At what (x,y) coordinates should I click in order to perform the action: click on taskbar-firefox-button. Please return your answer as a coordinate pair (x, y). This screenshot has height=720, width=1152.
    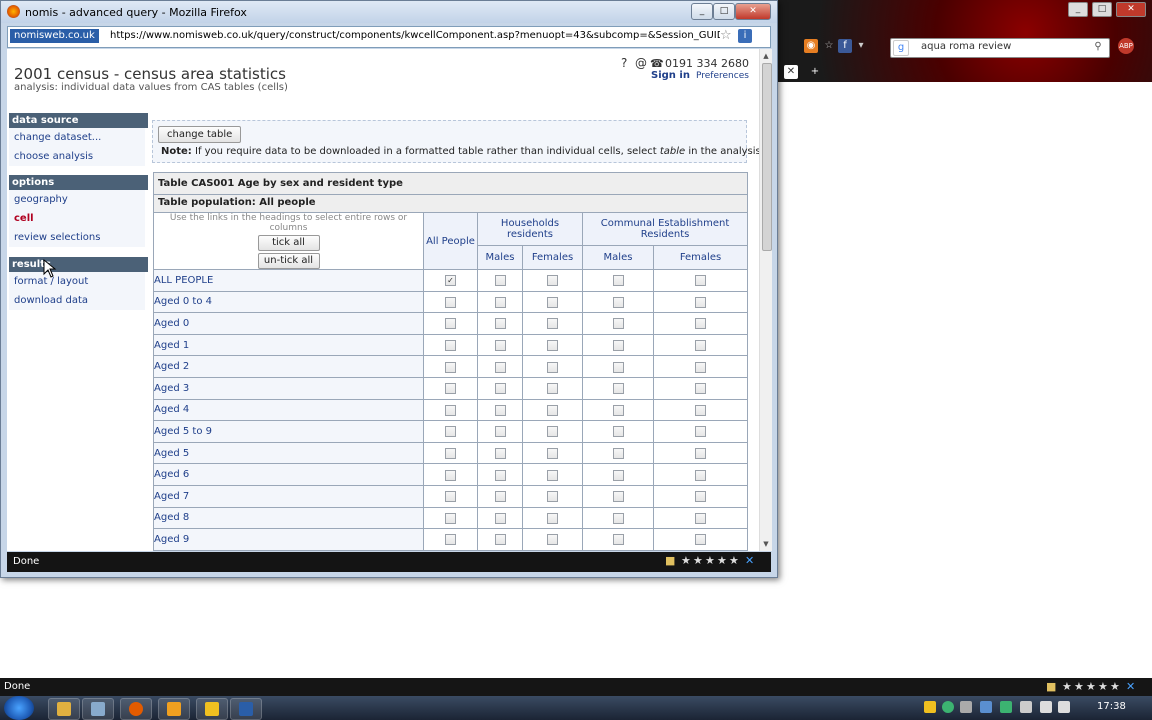
    Looking at the image, I should click on (136, 709).